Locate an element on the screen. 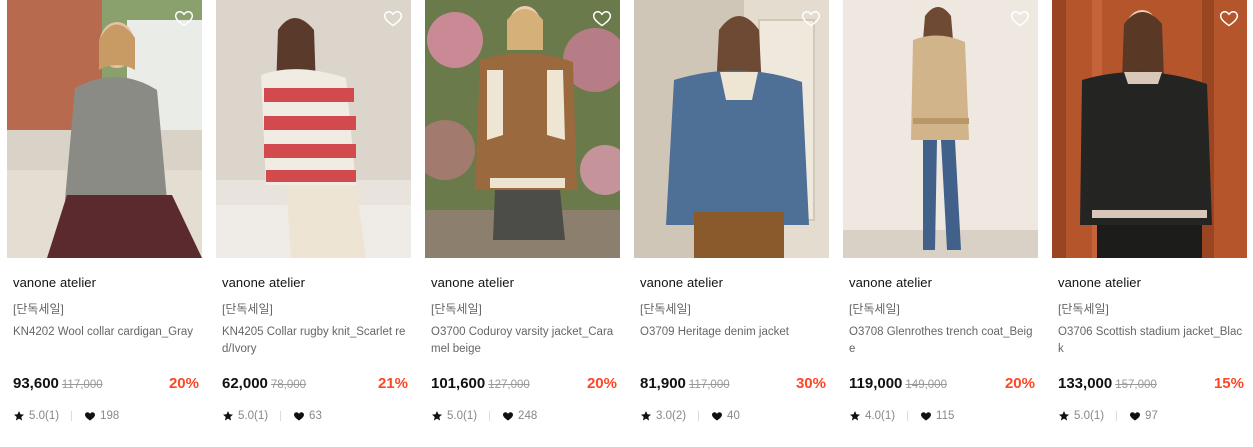 Image resolution: width=1253 pixels, height=447 pixels. discount-rate: 30% is located at coordinates (810, 383).